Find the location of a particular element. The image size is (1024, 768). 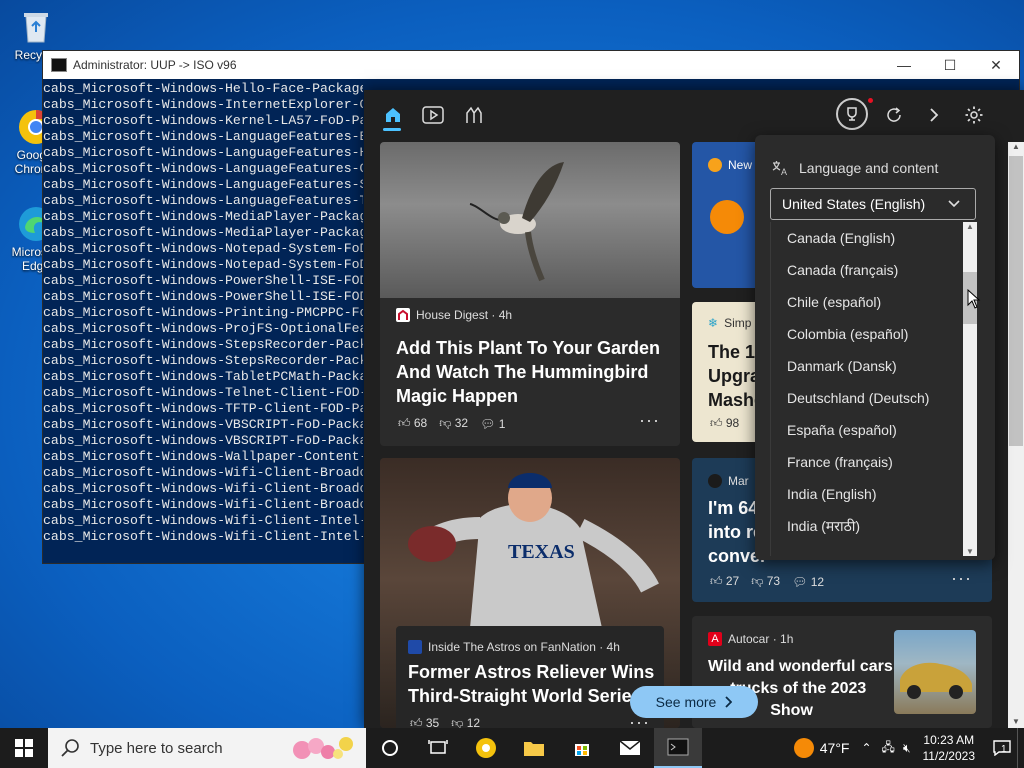

card-source: A Autocar · 1h is located at coordinates (750, 639).